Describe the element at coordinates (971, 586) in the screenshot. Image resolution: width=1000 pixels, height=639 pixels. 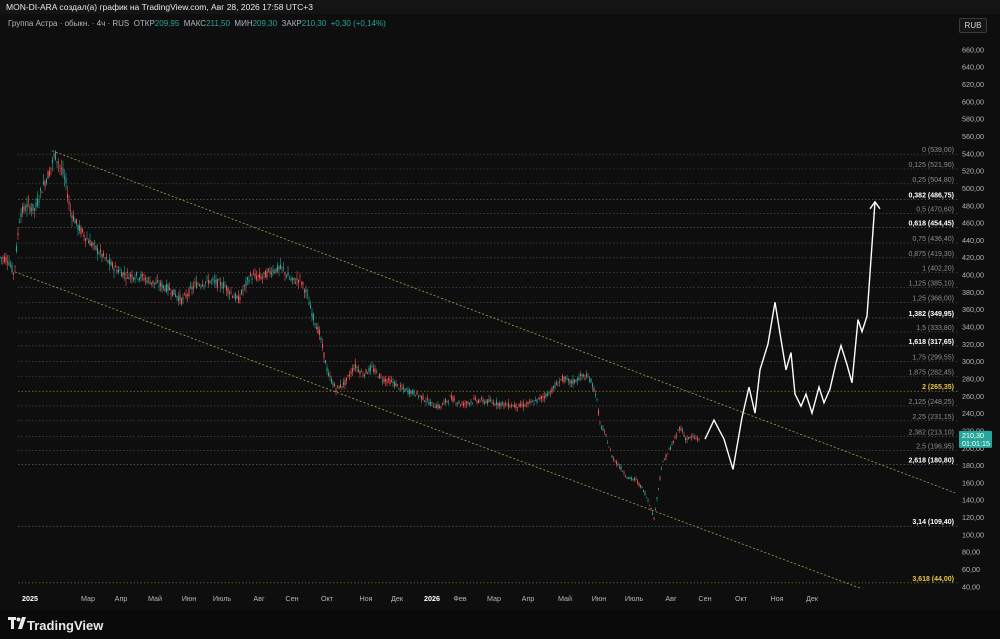
I see `price-axis-label: 40,00` at that location.